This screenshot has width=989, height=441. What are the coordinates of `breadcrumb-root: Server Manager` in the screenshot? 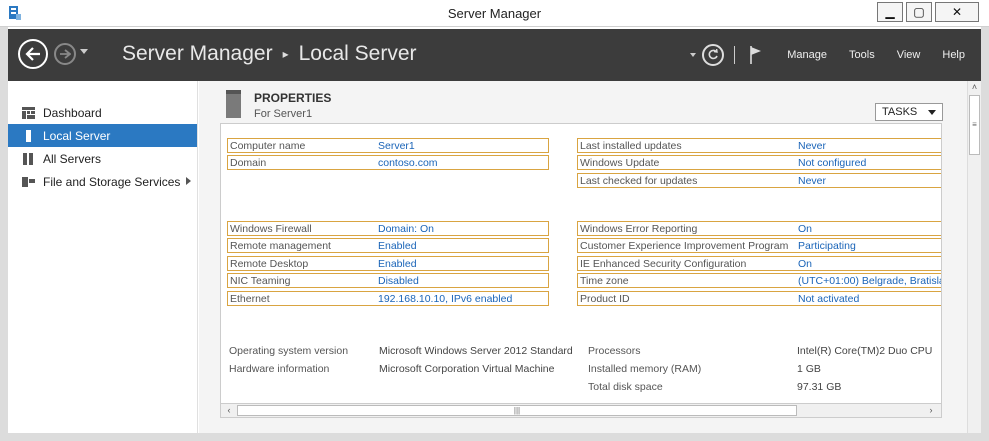 It's located at (197, 54).